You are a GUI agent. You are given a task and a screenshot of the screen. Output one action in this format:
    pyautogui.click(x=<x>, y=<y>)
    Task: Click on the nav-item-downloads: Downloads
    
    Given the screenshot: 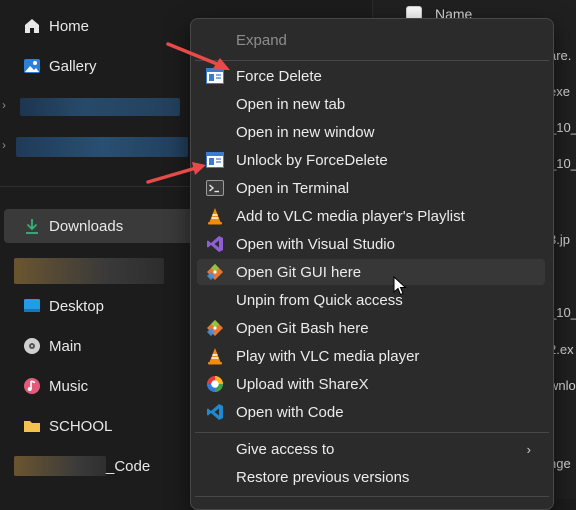 What is the action you would take?
    pyautogui.click(x=106, y=226)
    